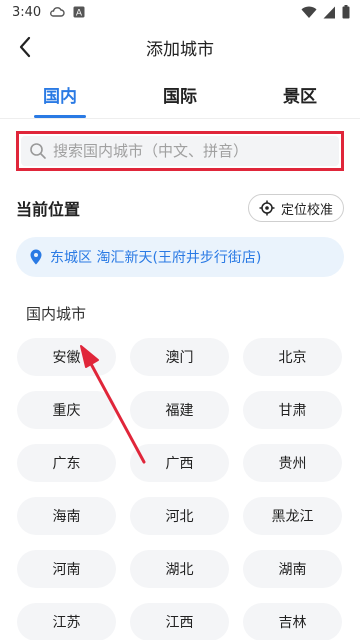  I want to click on city-chip-beijing: 北京, so click(292, 357).